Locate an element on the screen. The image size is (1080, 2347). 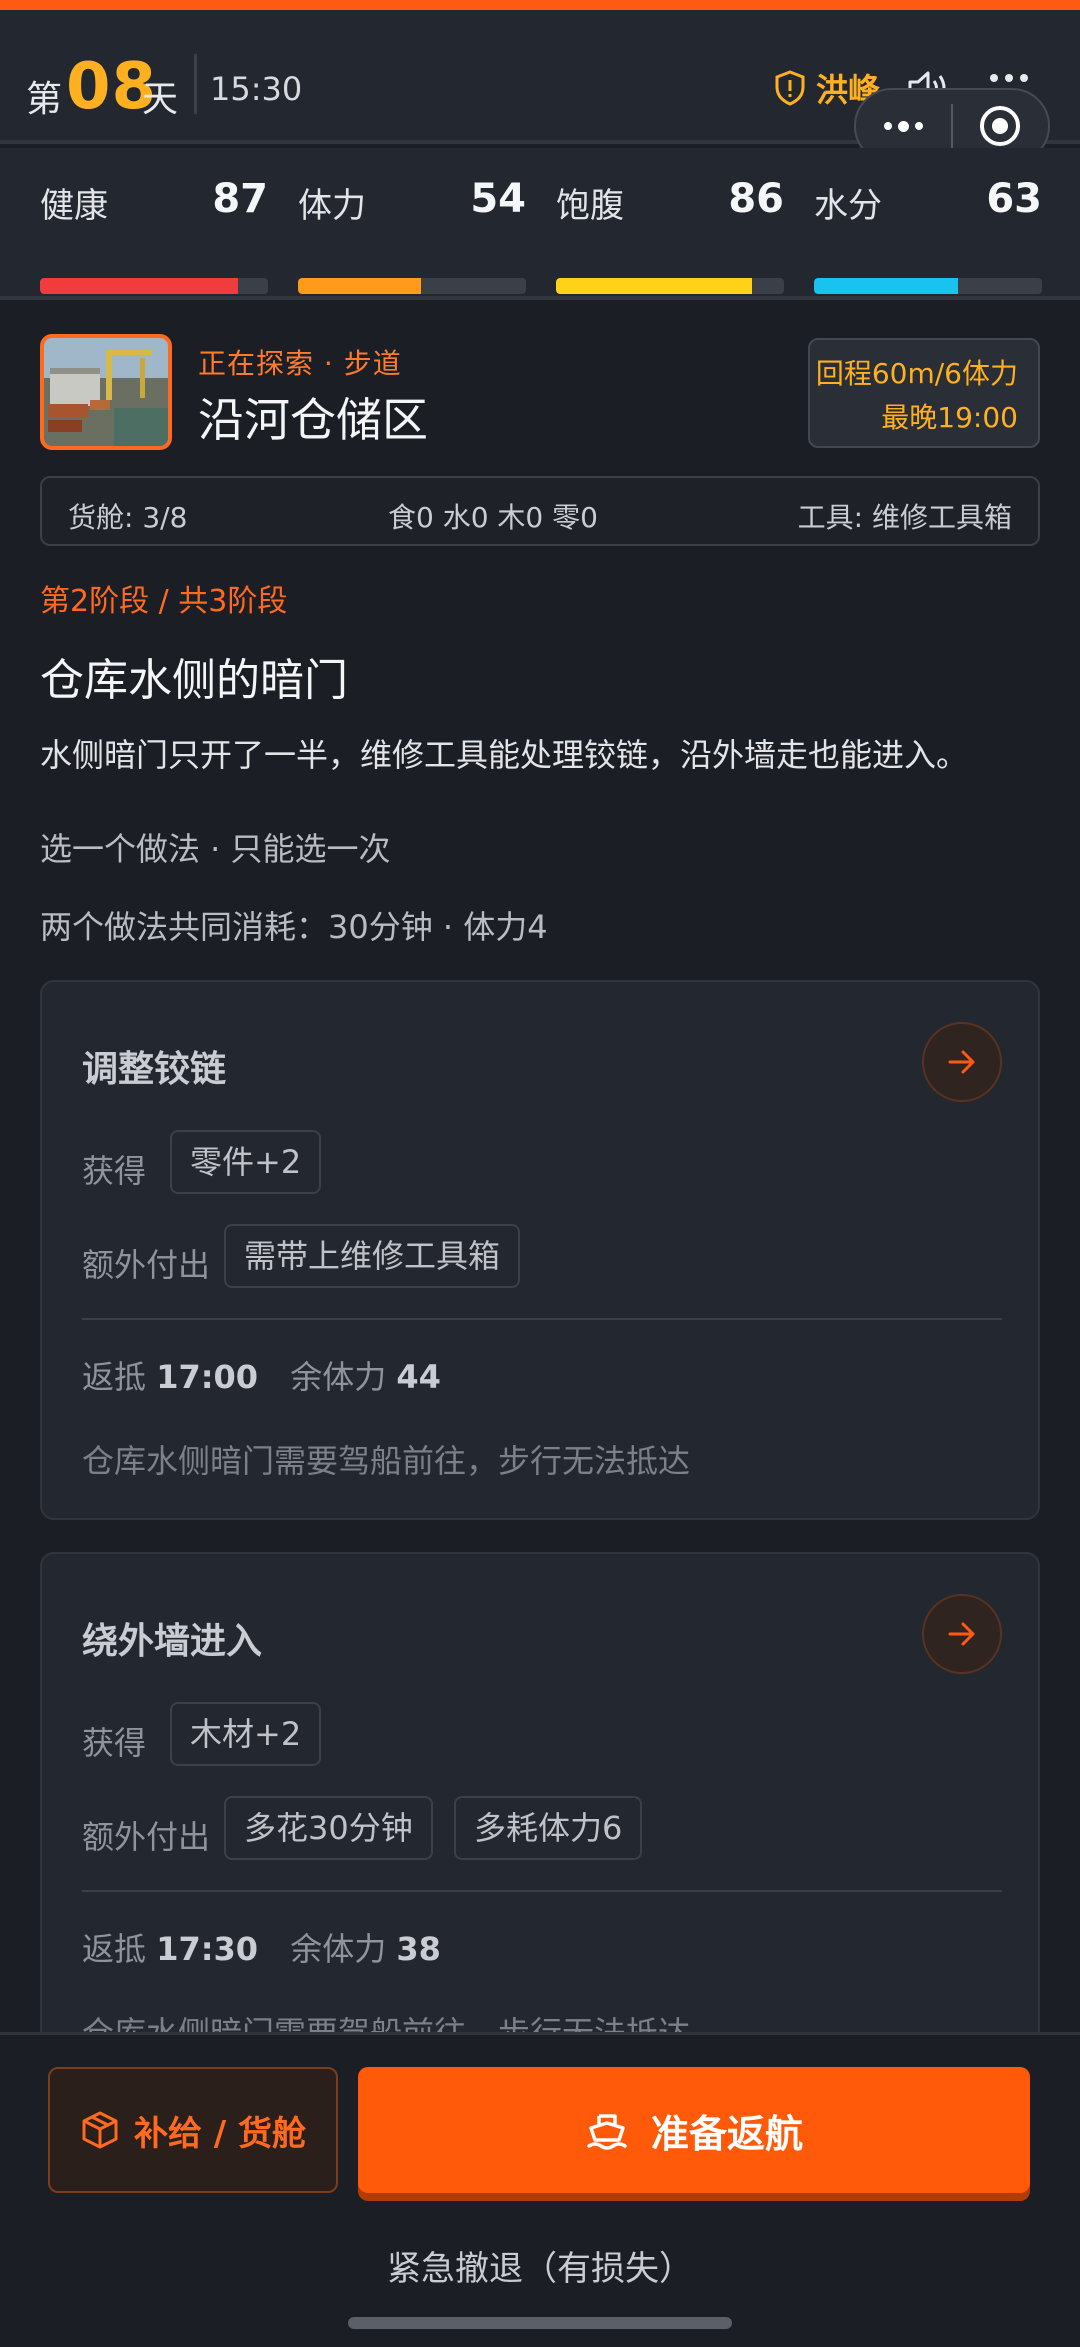
boat-icon is located at coordinates (607, 2132).